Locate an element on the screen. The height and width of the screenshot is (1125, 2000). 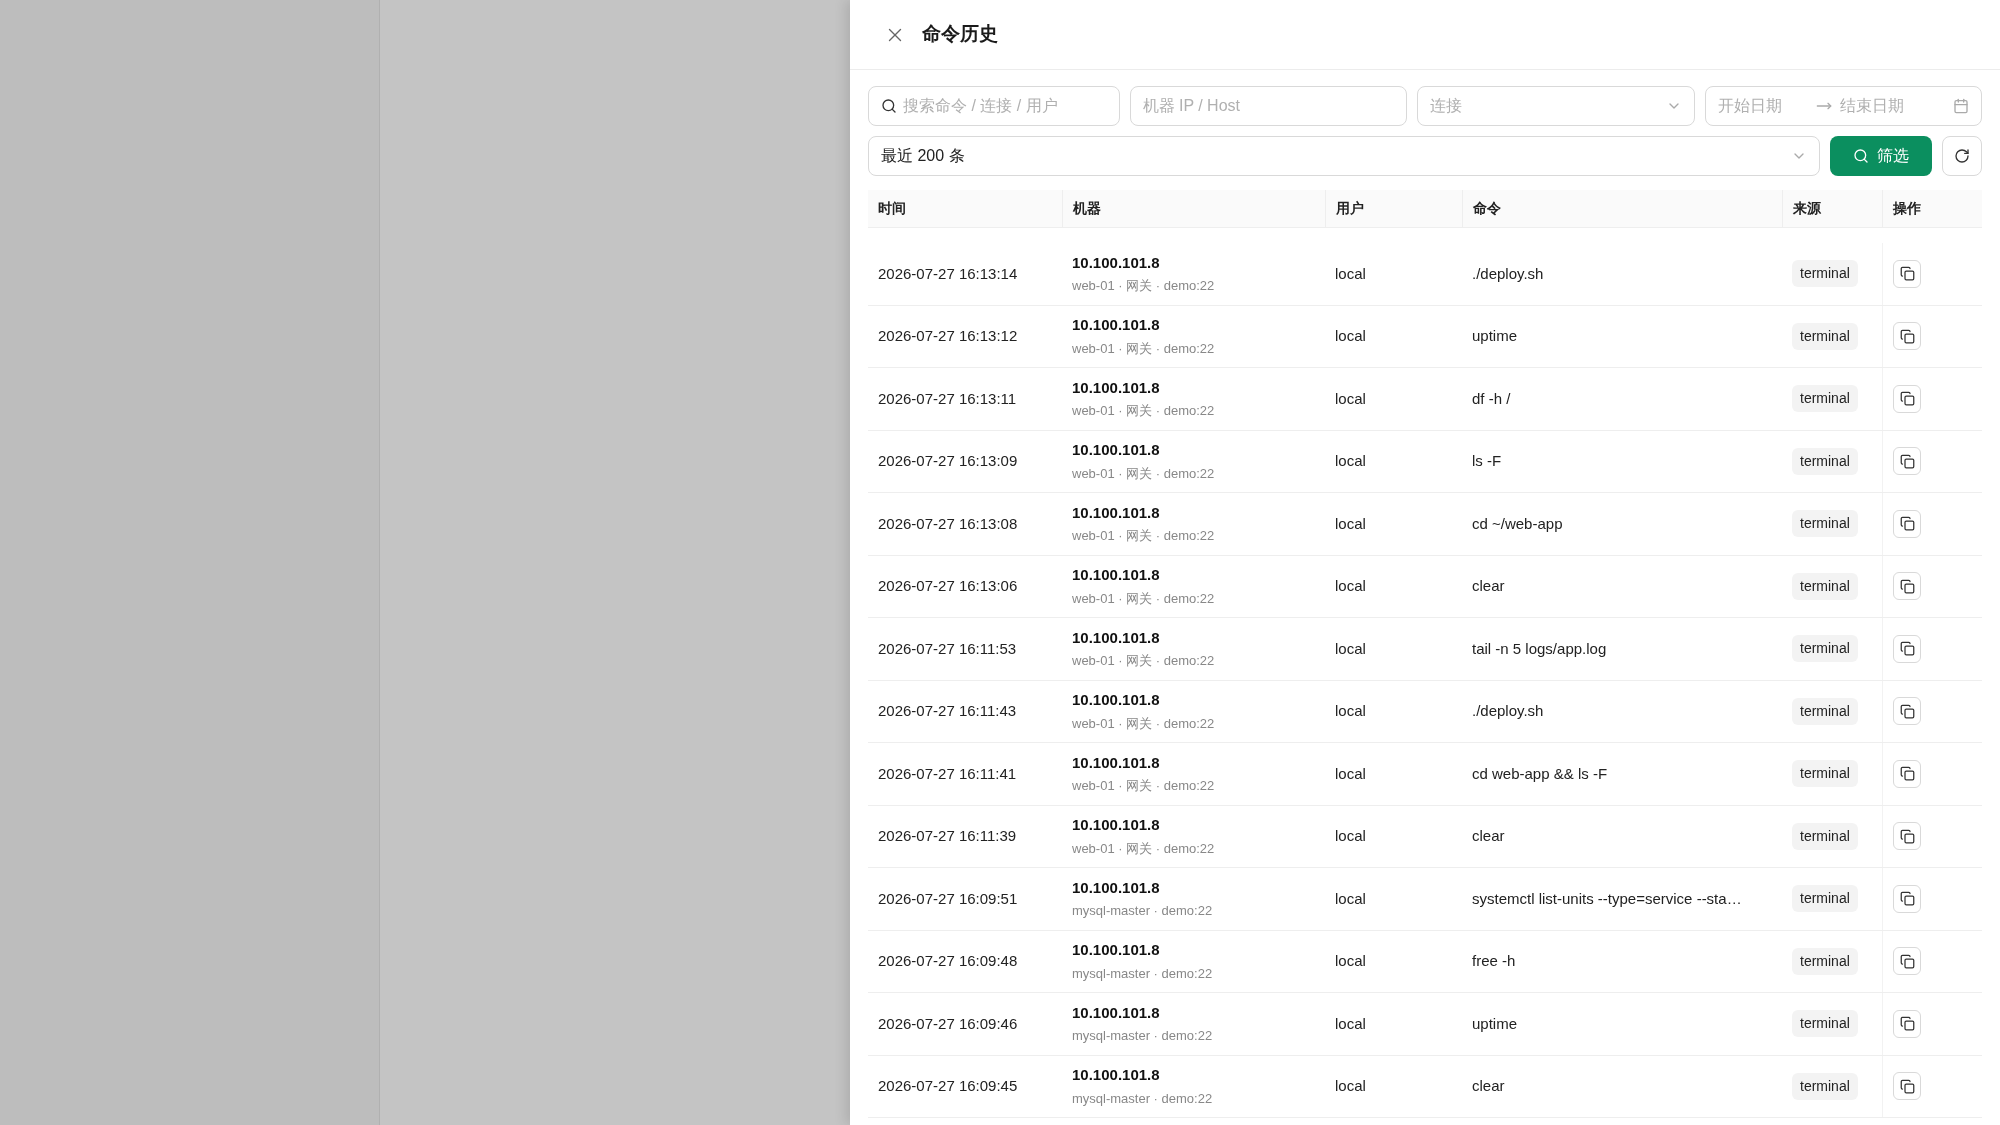
command-cell: df -h / is located at coordinates (1491, 398).